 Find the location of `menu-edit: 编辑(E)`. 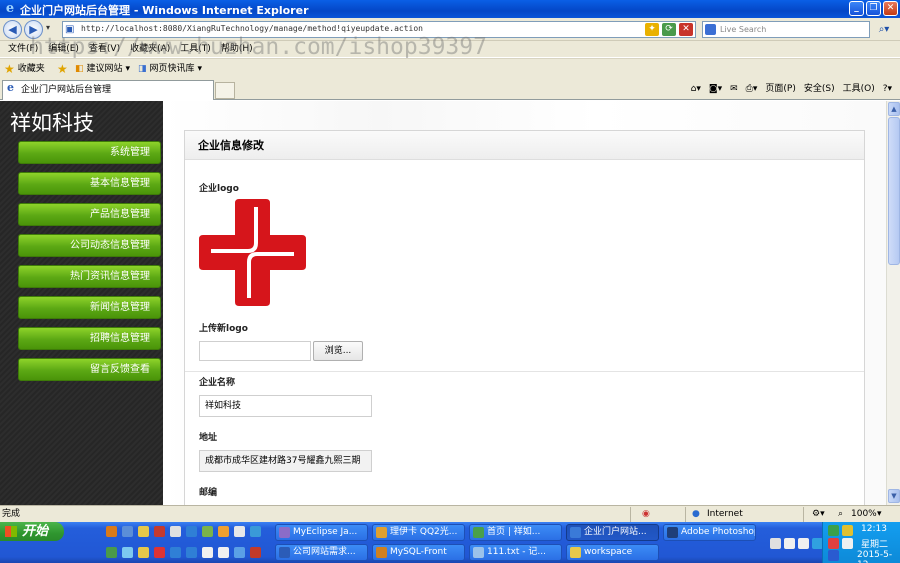

menu-edit: 编辑(E) is located at coordinates (63, 49).